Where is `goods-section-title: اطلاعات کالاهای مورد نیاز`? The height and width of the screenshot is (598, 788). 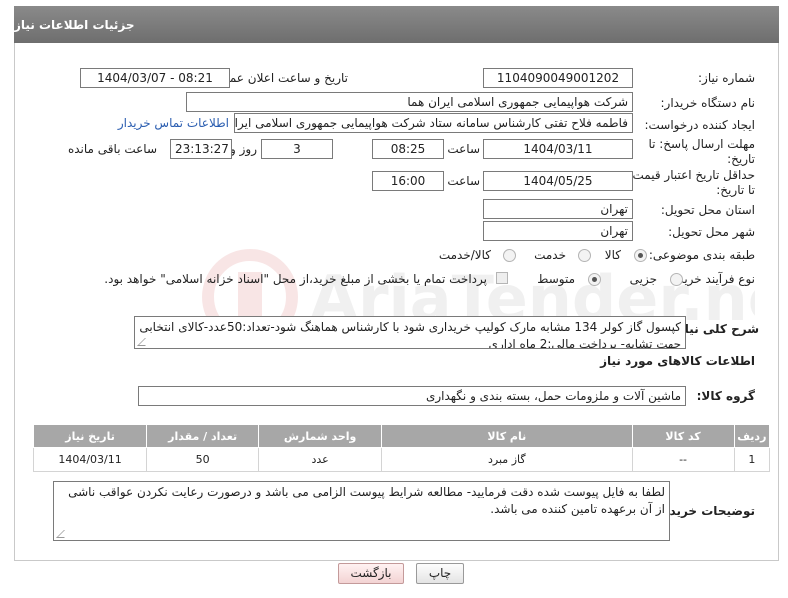 goods-section-title: اطلاعات کالاهای مورد نیاز is located at coordinates (677, 361).